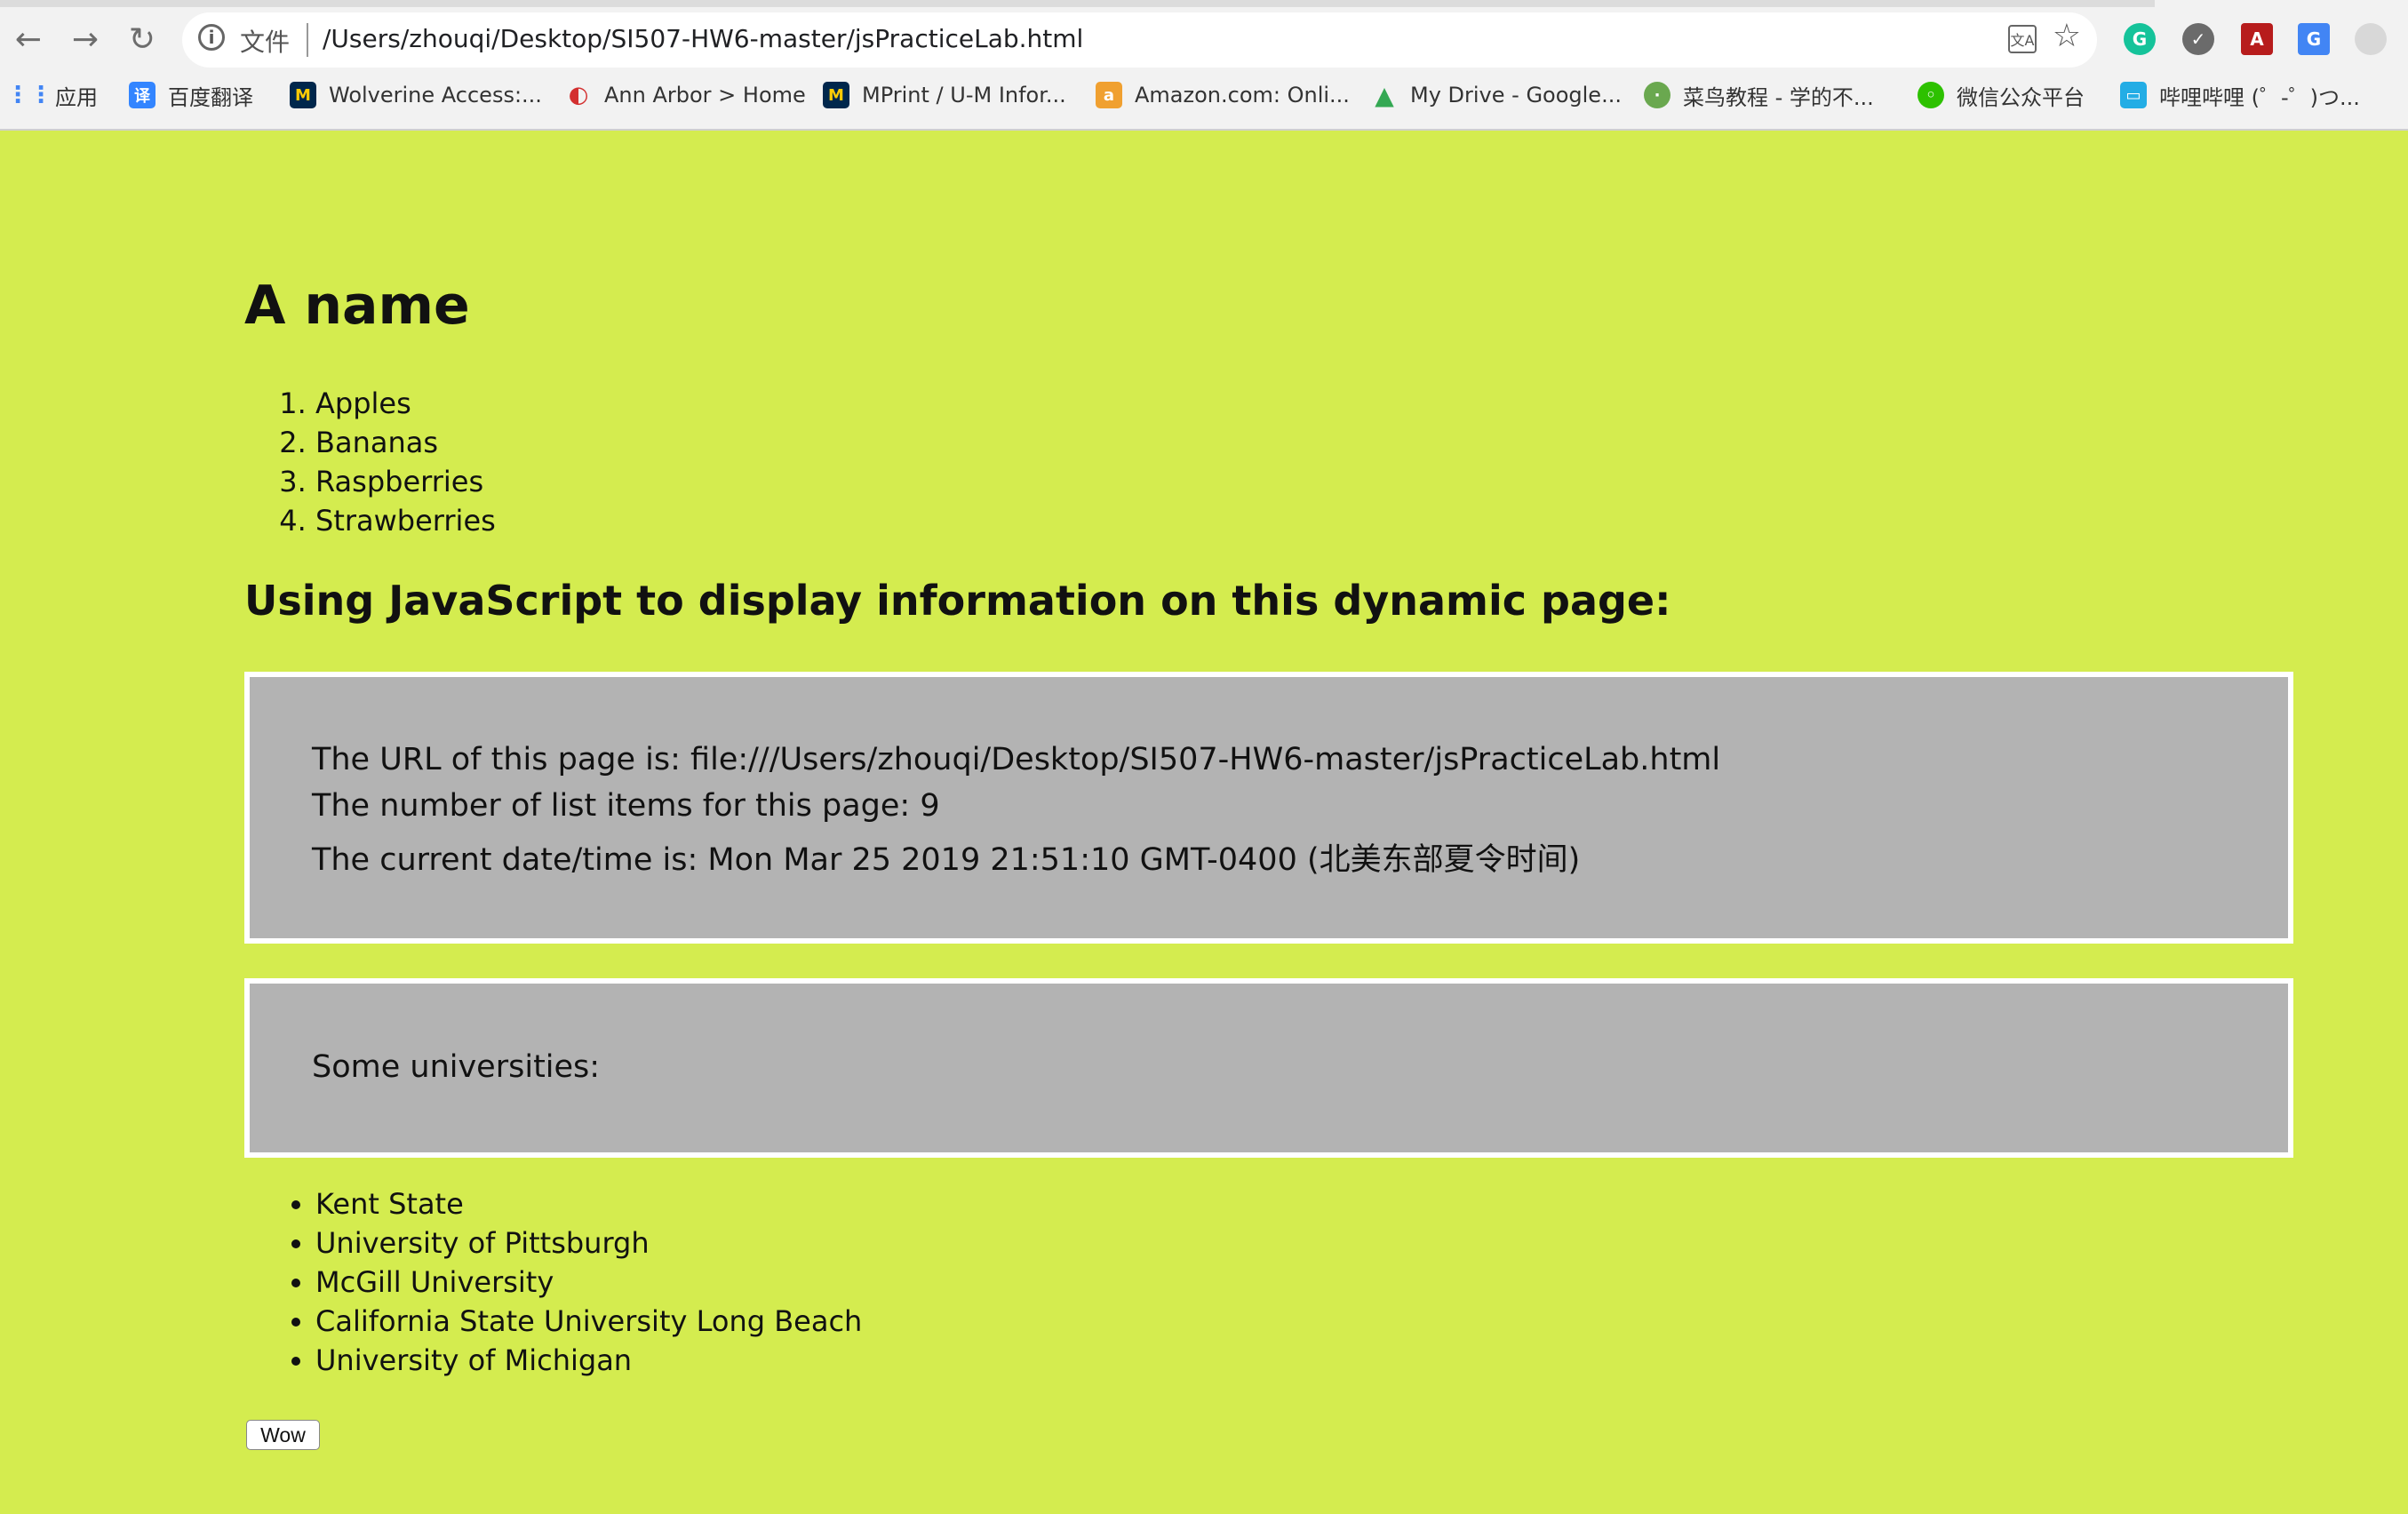 This screenshot has height=1514, width=2408. Describe the element at coordinates (456, 1067) in the screenshot. I see `universities-label: Some universities:` at that location.